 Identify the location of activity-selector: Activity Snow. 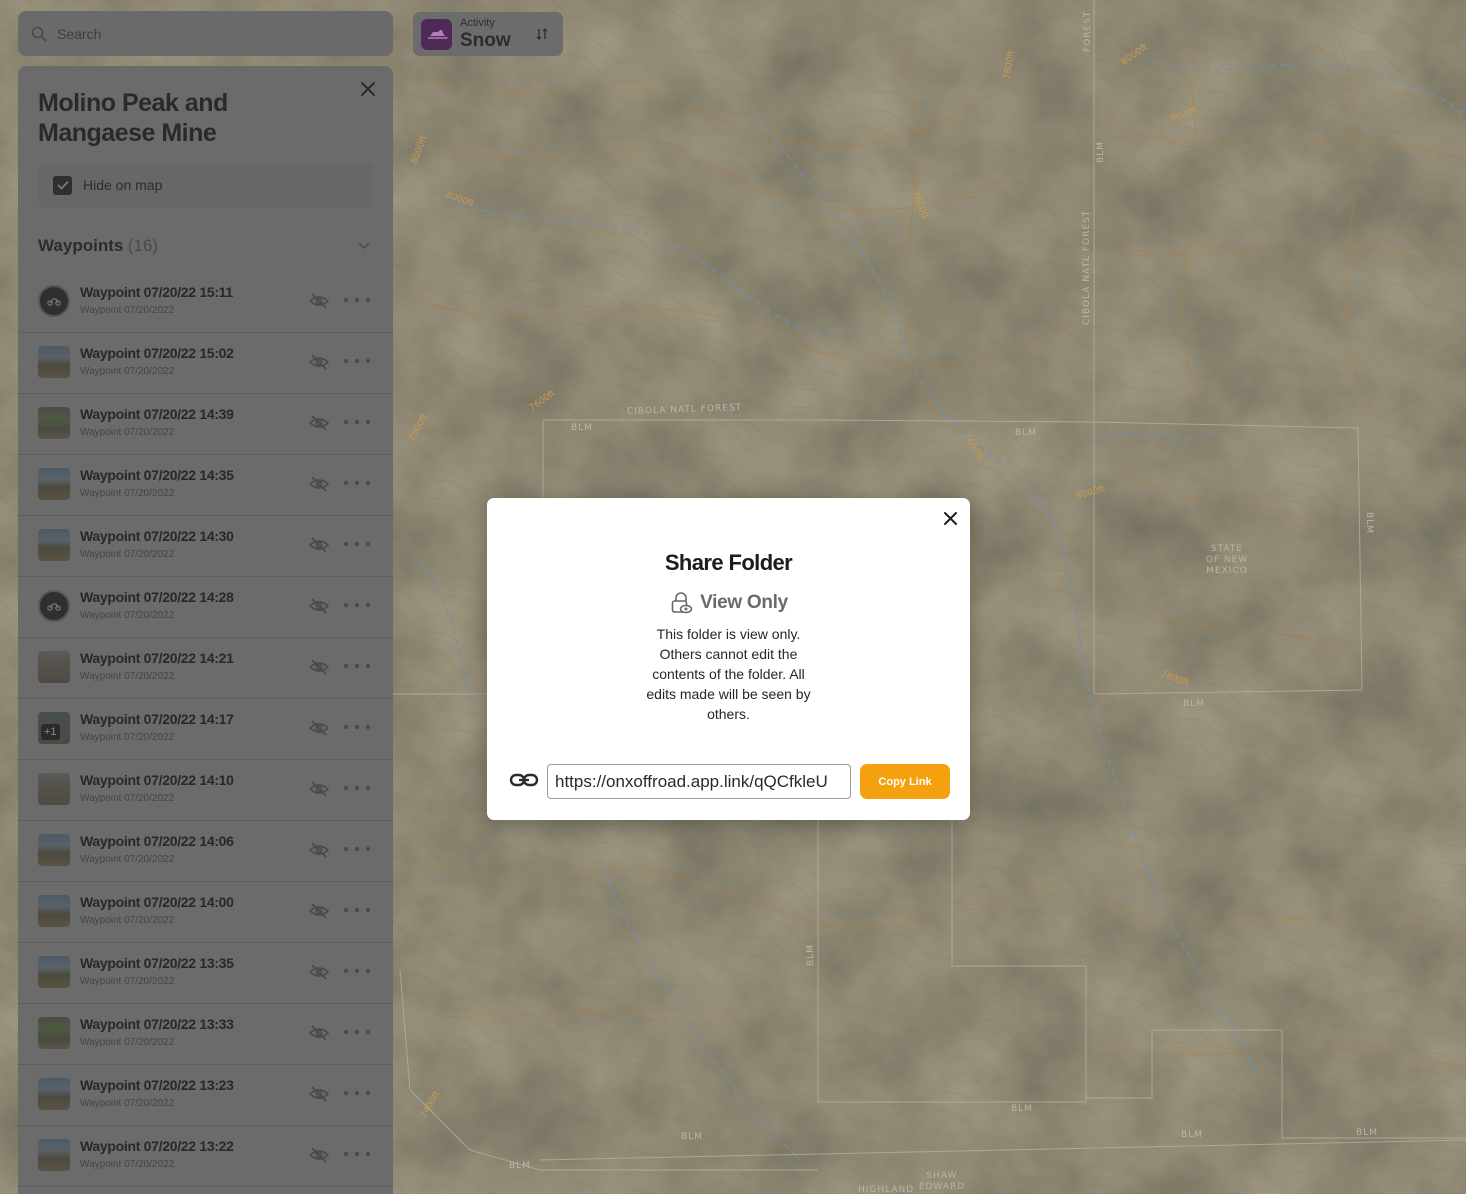
(488, 34).